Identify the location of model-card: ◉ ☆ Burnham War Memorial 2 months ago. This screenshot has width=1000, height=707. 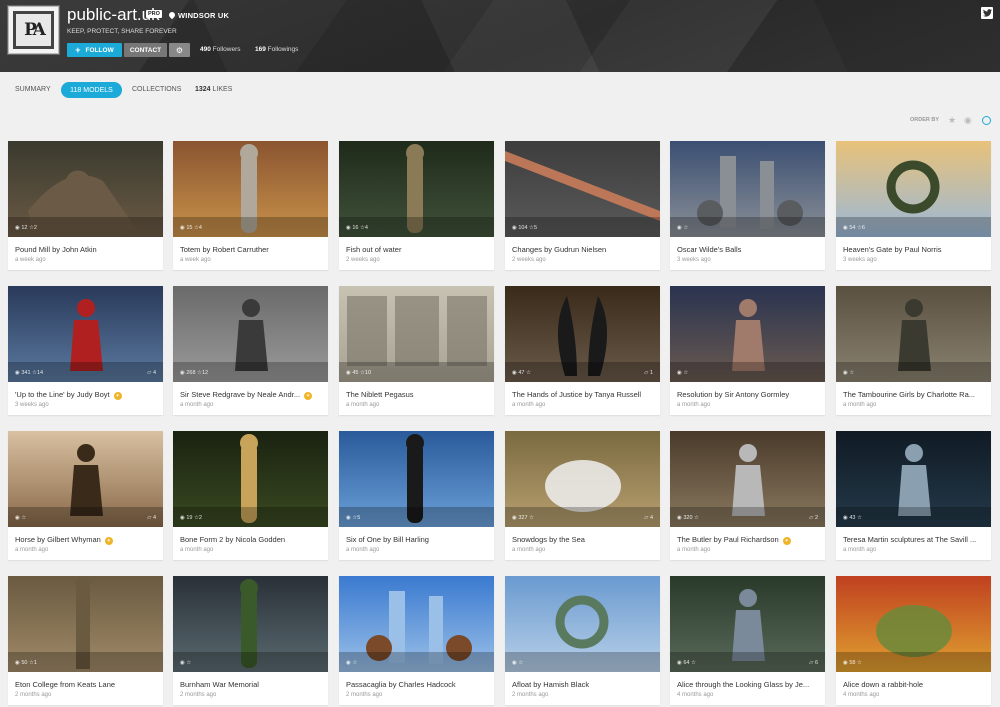
(250, 640).